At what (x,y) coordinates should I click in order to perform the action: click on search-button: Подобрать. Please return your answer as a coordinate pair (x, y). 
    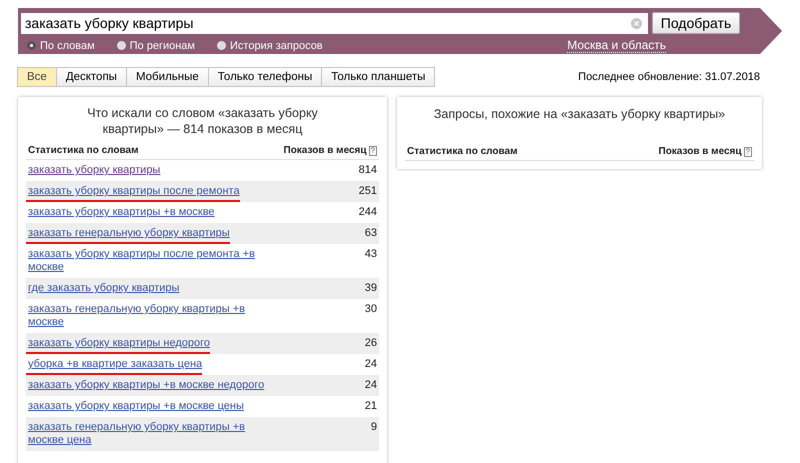
    Looking at the image, I should click on (696, 23).